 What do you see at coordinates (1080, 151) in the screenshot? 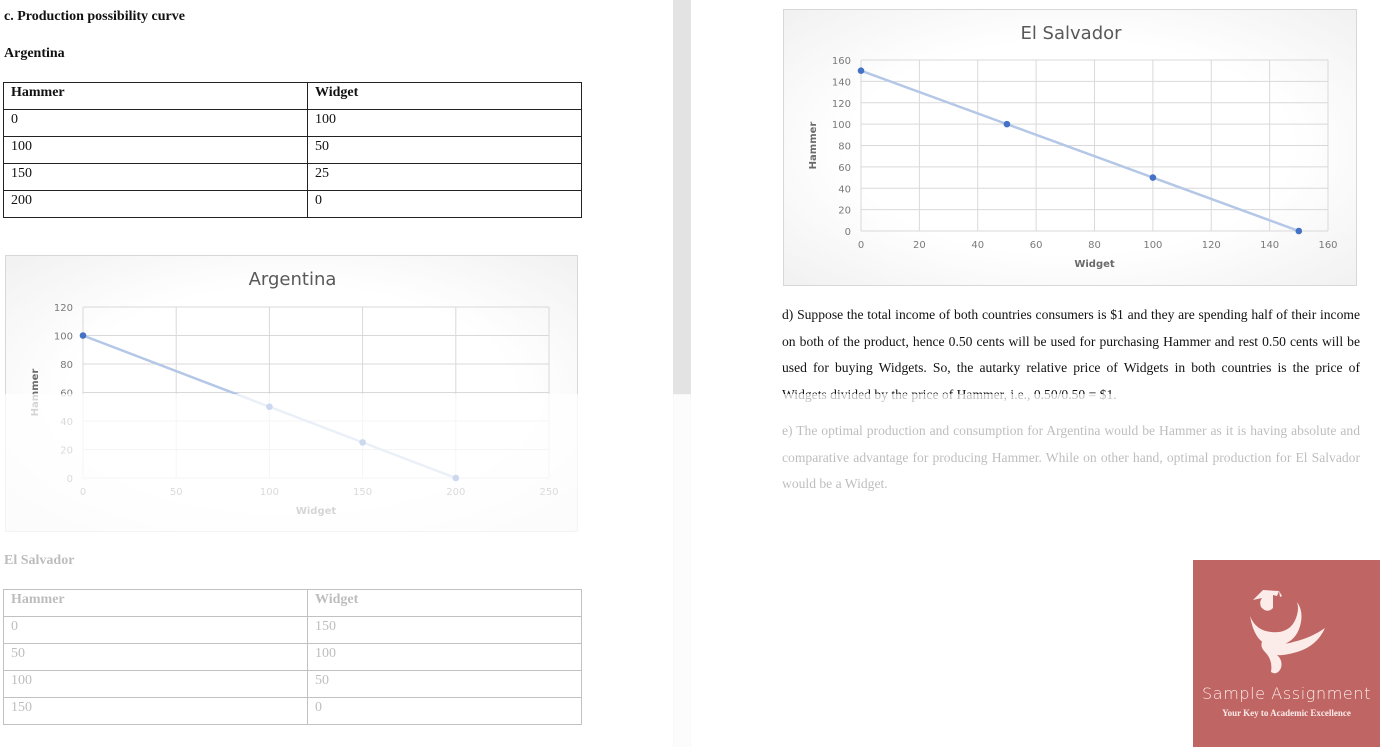
I see `series-line` at bounding box center [1080, 151].